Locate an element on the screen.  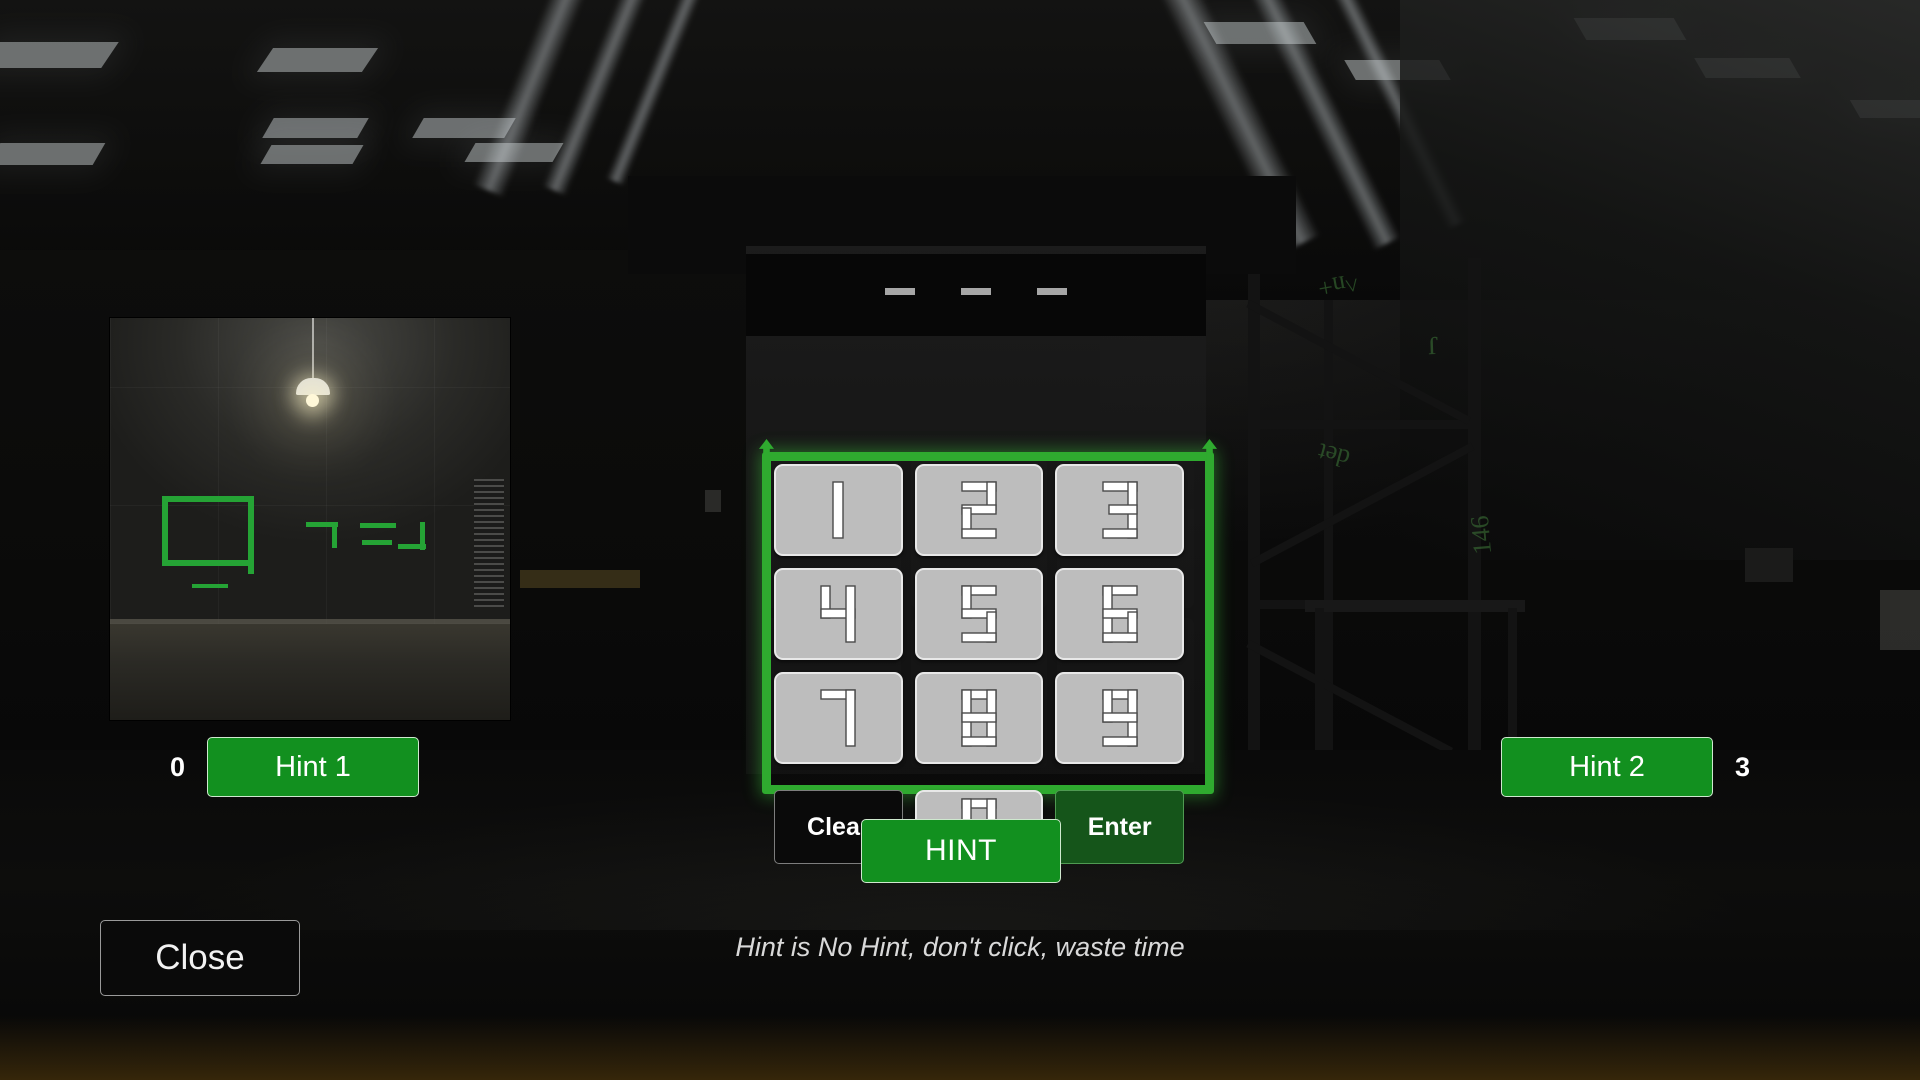
hint1-button: Hint 1 is located at coordinates (313, 767).